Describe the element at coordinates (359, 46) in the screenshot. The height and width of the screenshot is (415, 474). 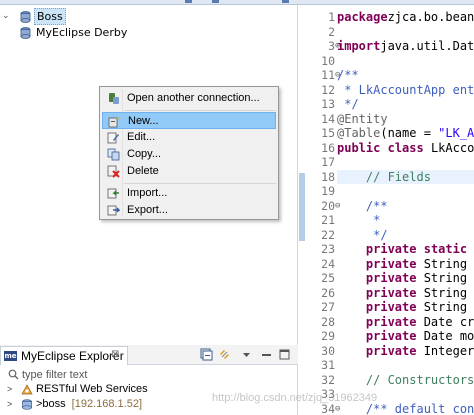
I see `code-token: import` at that location.